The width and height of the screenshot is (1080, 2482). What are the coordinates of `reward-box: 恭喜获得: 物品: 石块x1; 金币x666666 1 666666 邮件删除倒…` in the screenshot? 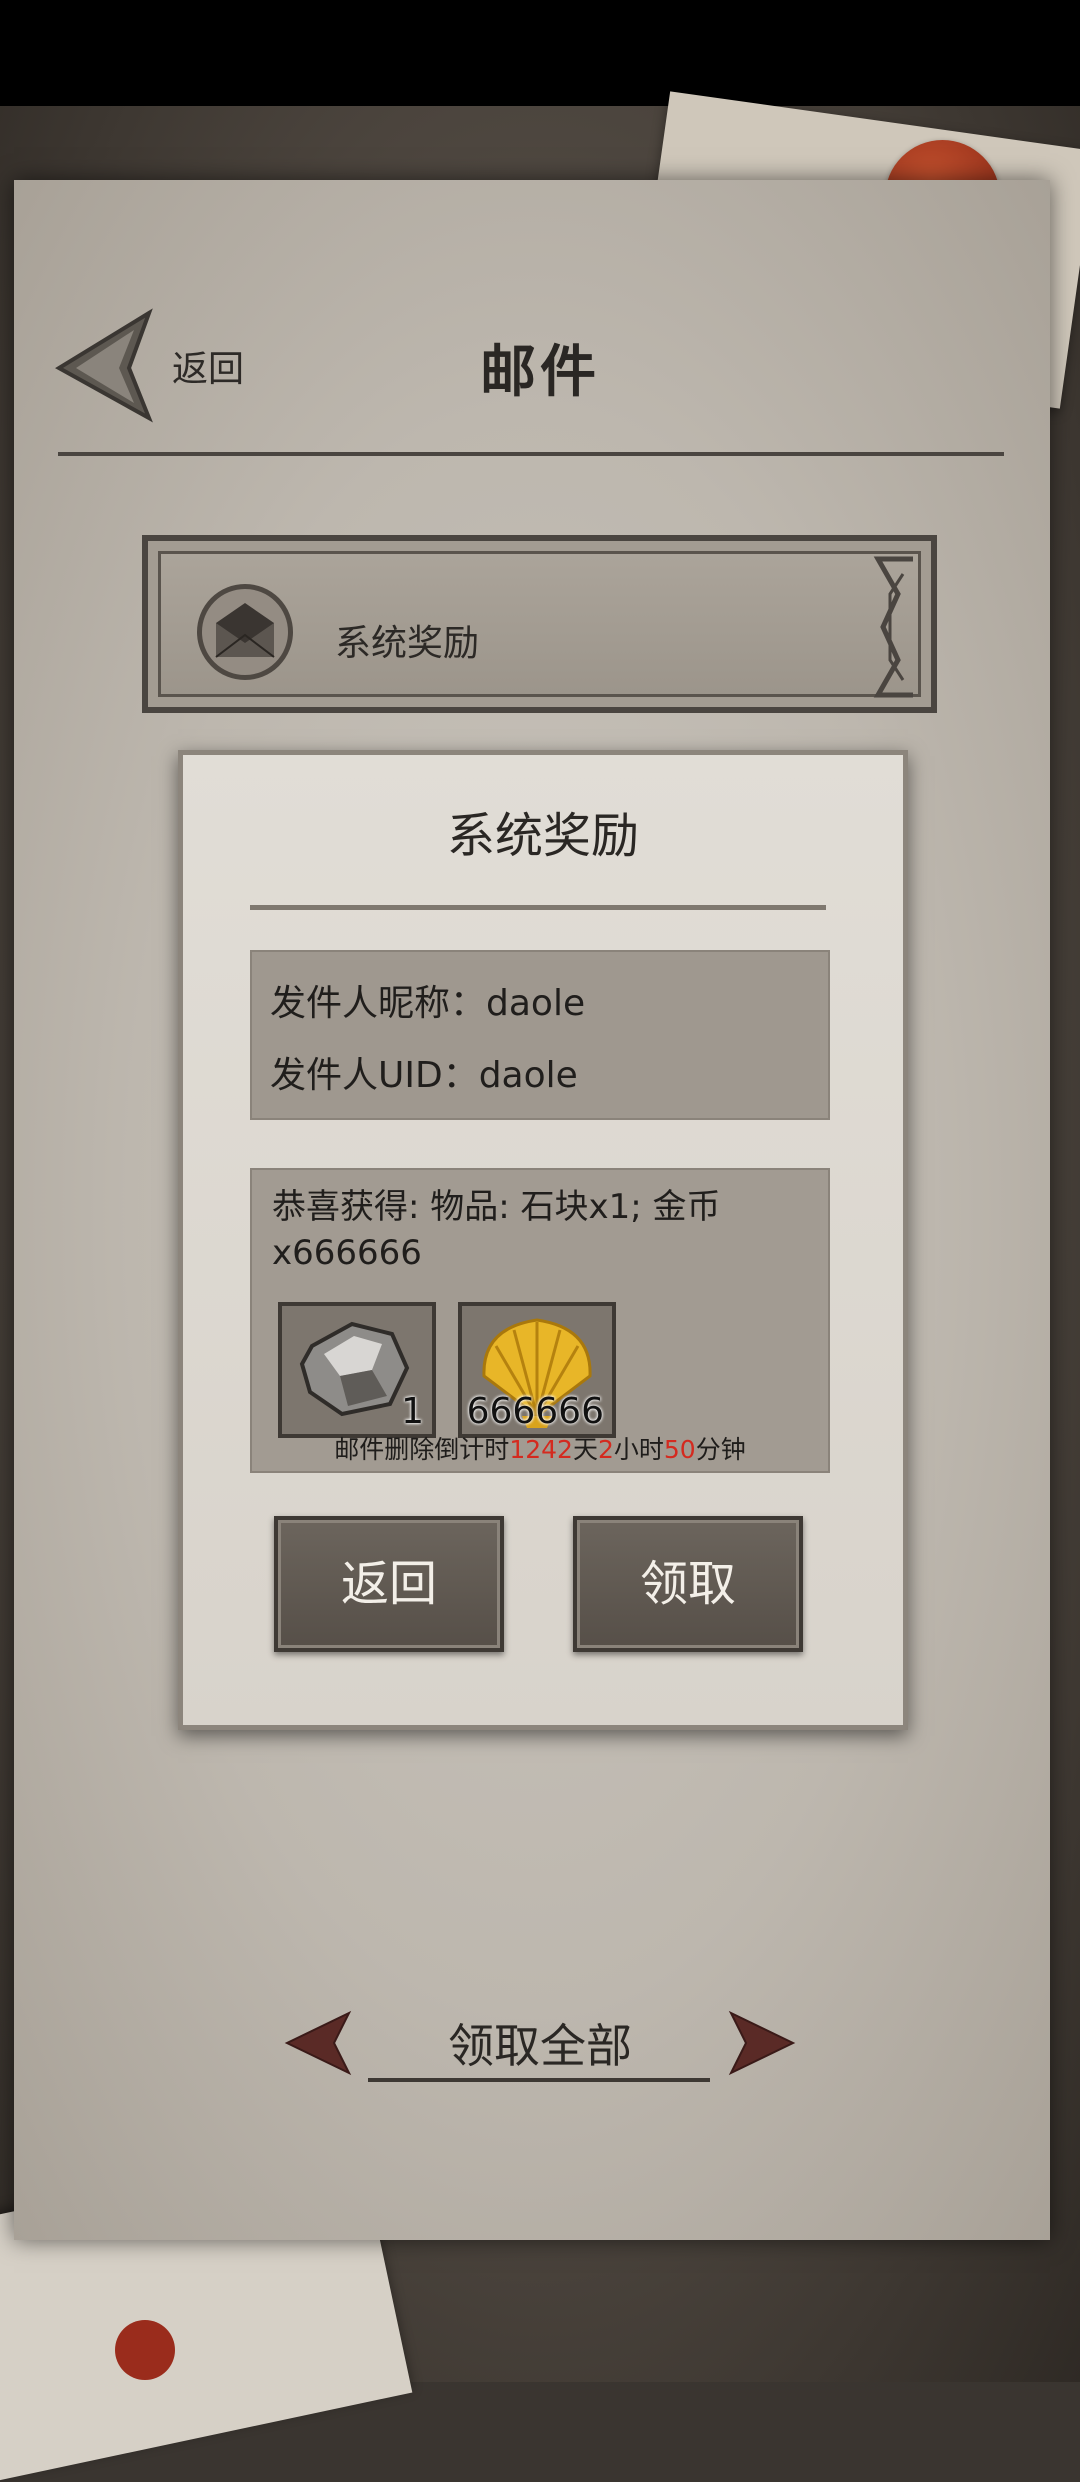 It's located at (540, 1320).